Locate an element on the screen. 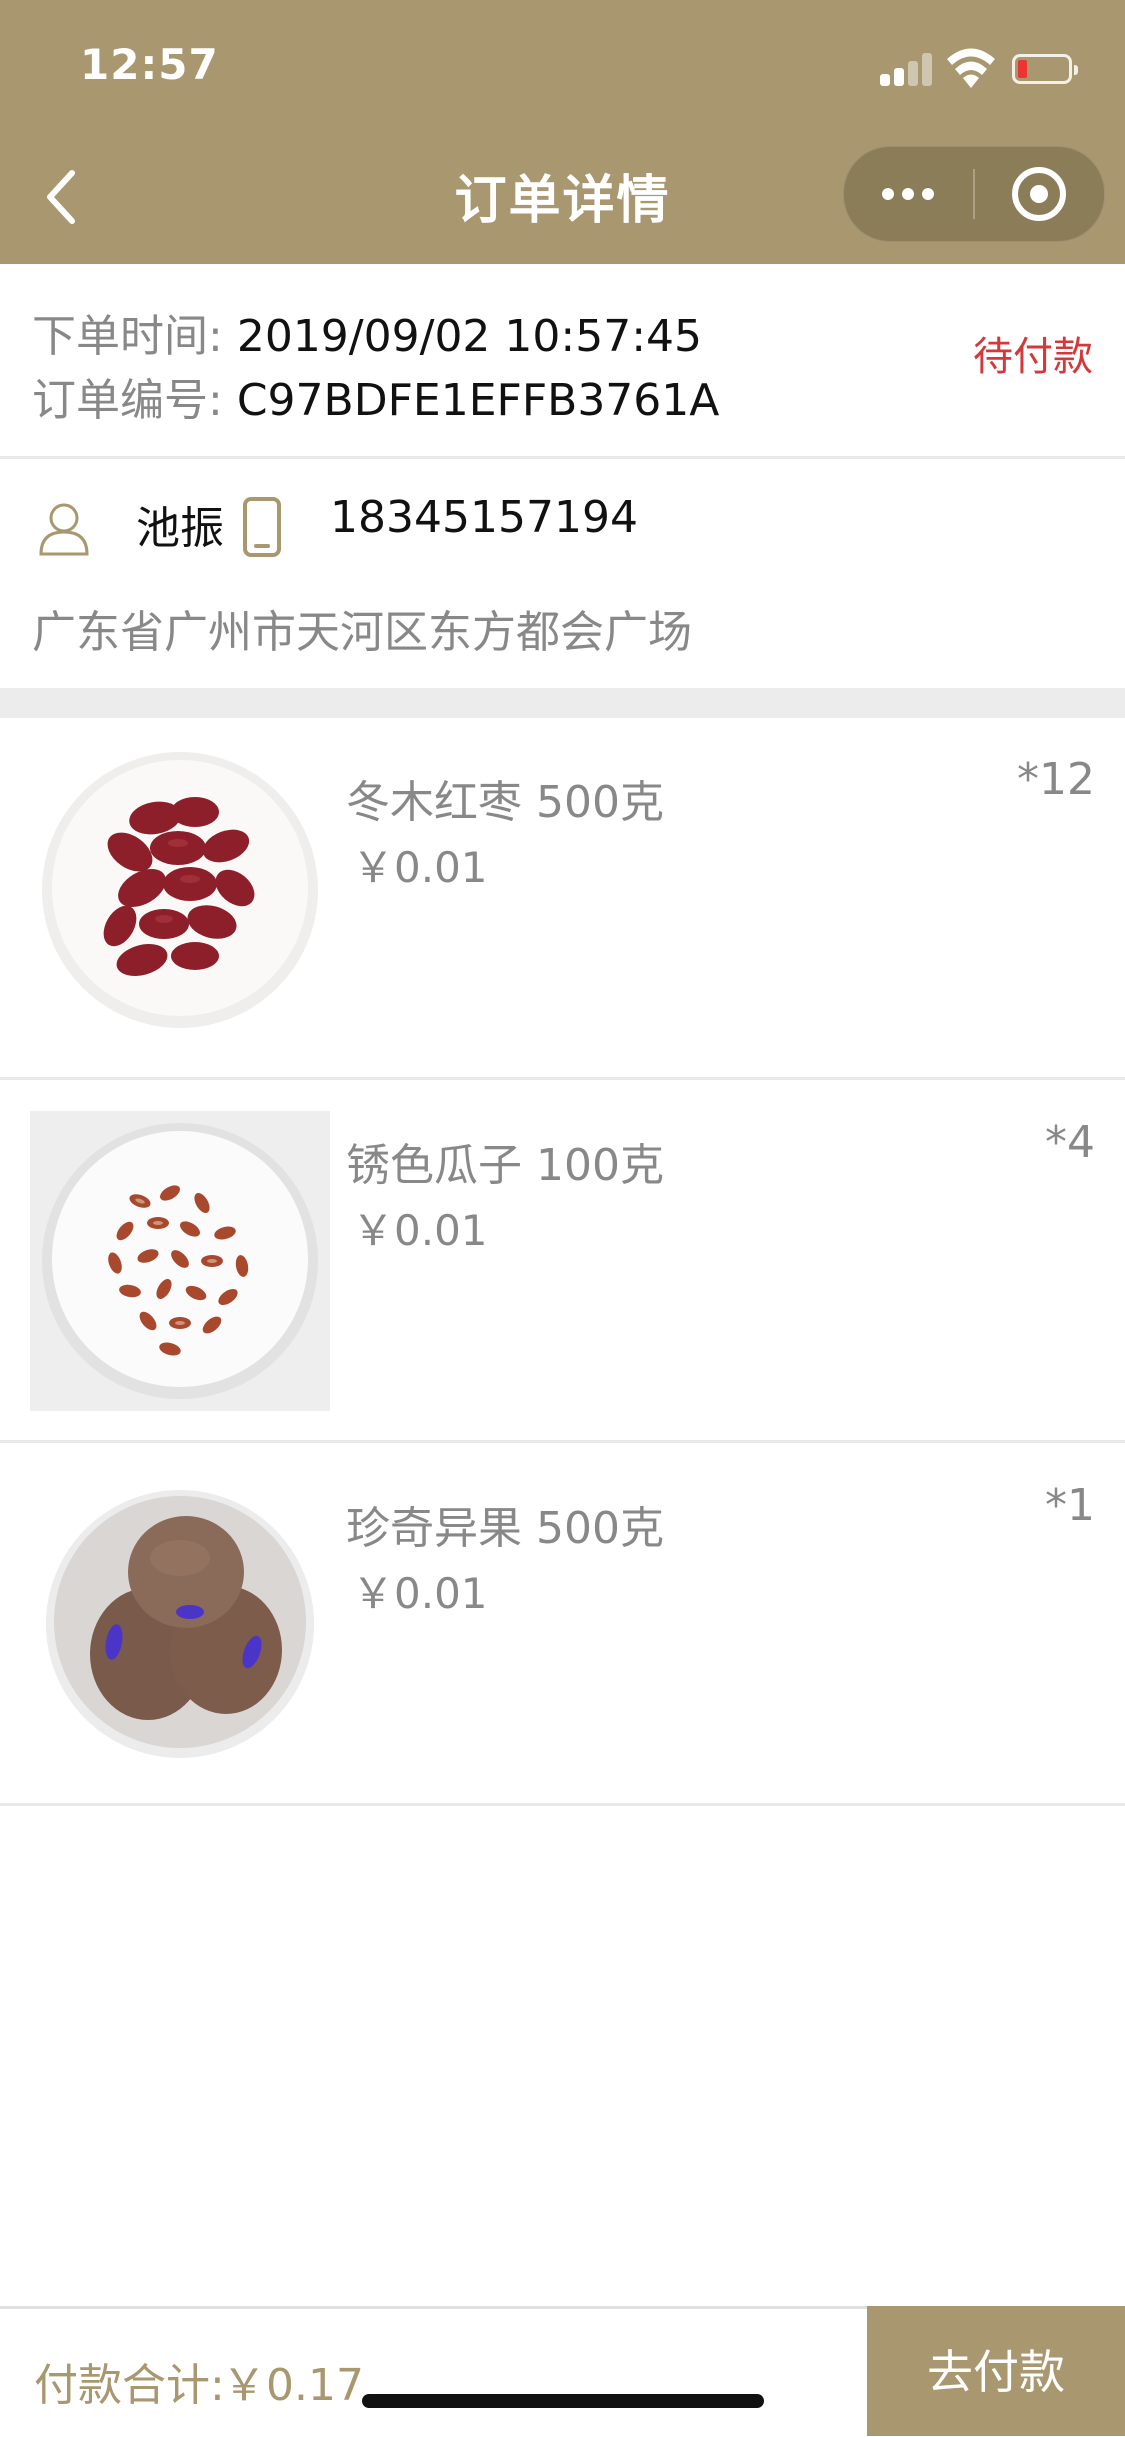 This screenshot has width=1125, height=2437. order-time-row: 下单时间: 2019/09/02 10:57:45 is located at coordinates (367, 332).